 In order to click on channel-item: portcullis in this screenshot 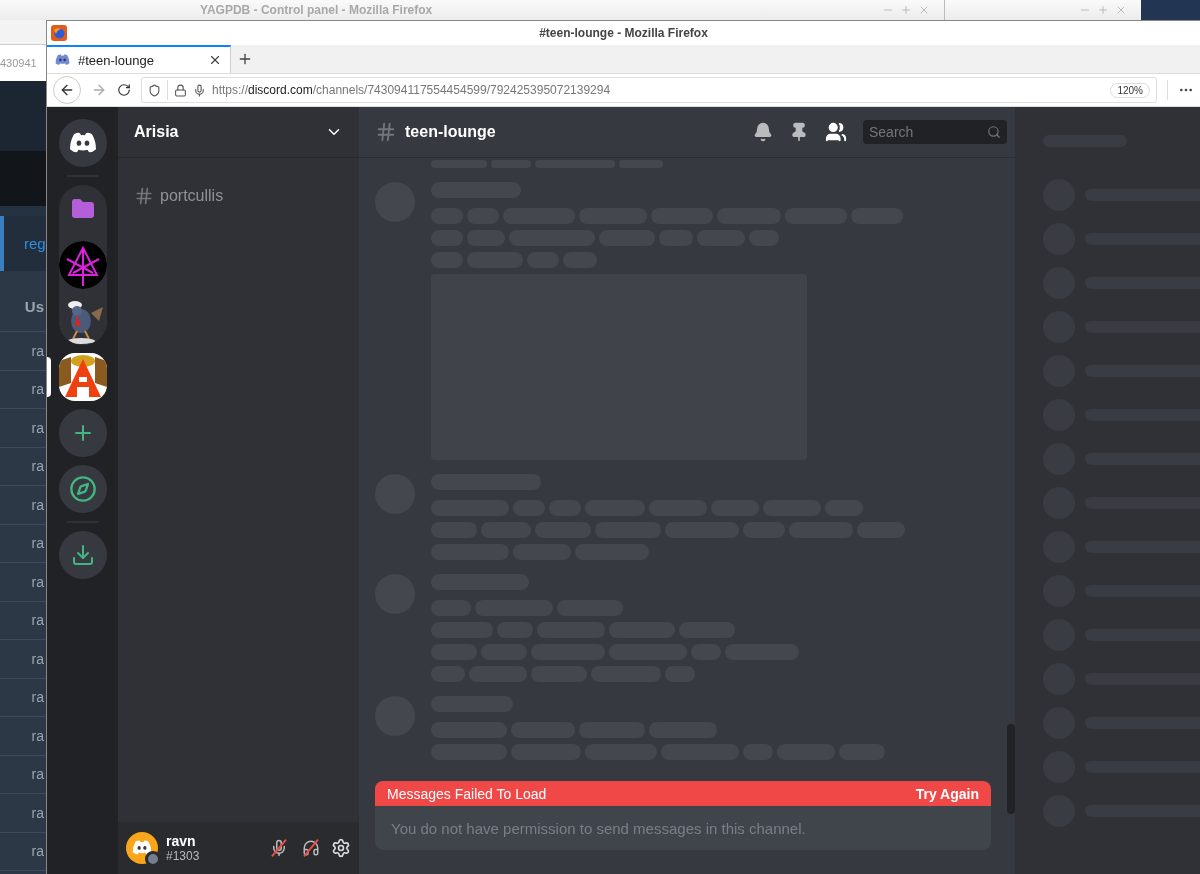, I will do `click(238, 196)`.